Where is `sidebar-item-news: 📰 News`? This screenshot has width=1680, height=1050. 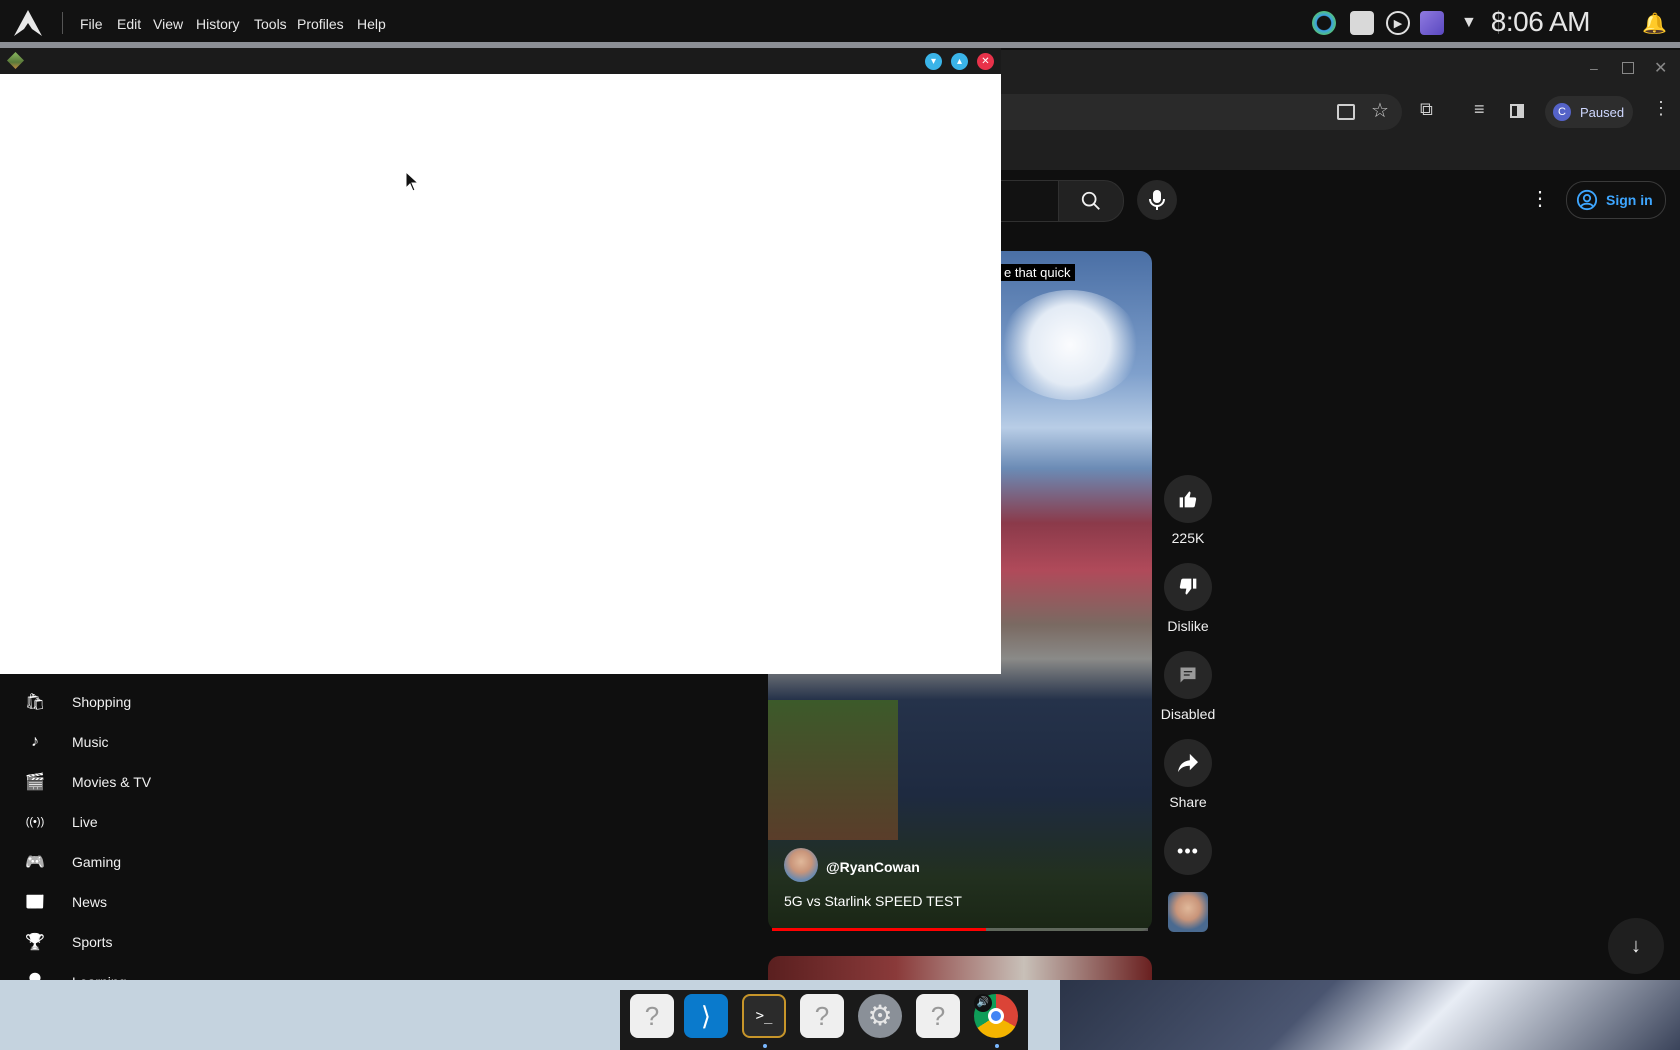
sidebar-item-news: 📰 News is located at coordinates (125, 902).